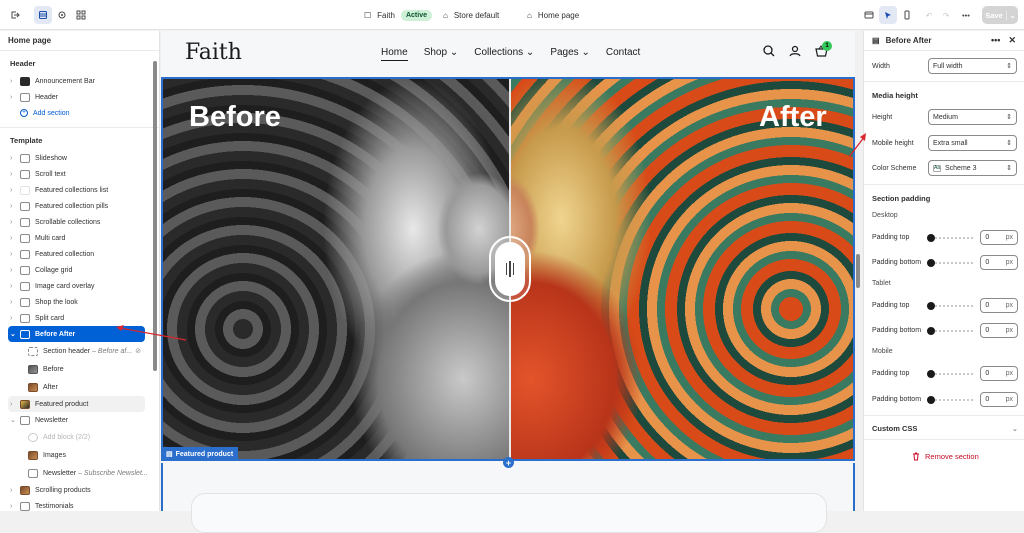 Image resolution: width=1024 pixels, height=533 pixels. I want to click on sidebar-item-slideshow: › Slideshow, so click(79, 158).